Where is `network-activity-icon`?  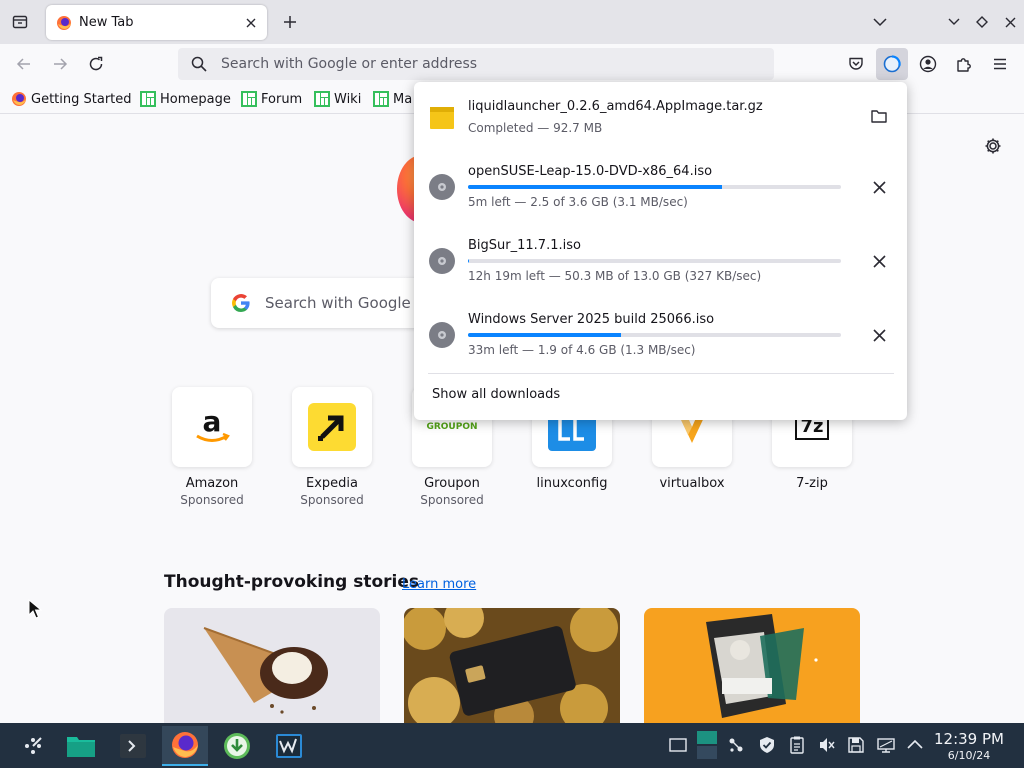
network-activity-icon is located at coordinates (736, 745).